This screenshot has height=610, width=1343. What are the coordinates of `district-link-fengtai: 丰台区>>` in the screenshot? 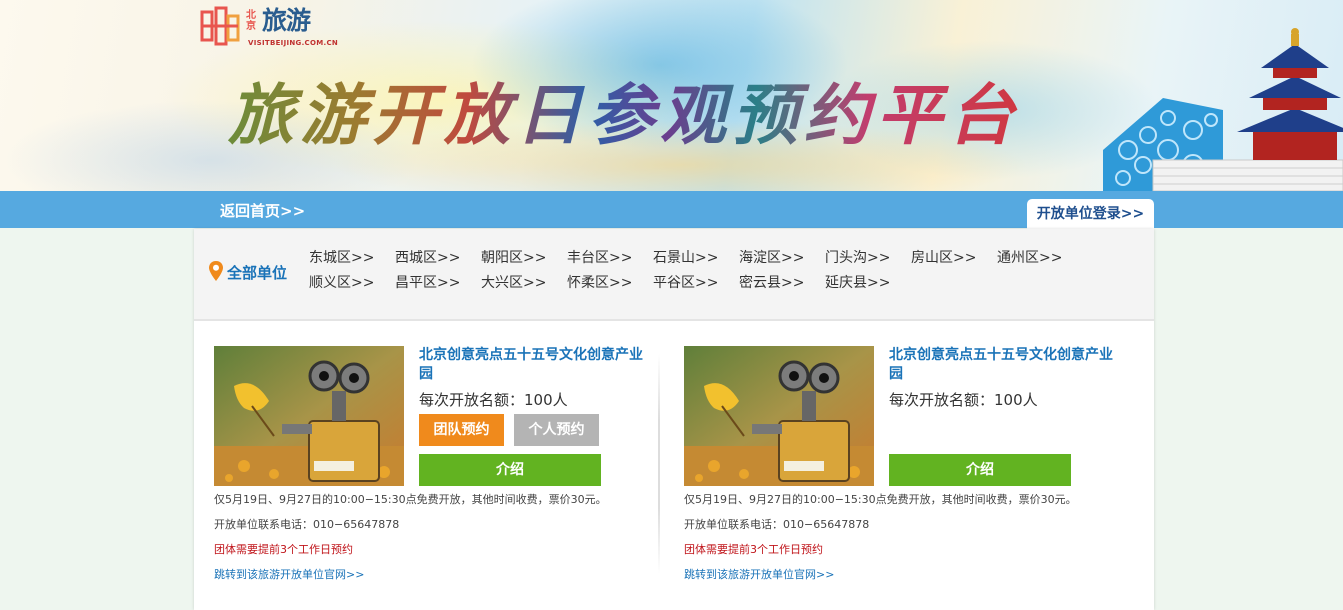 It's located at (599, 257).